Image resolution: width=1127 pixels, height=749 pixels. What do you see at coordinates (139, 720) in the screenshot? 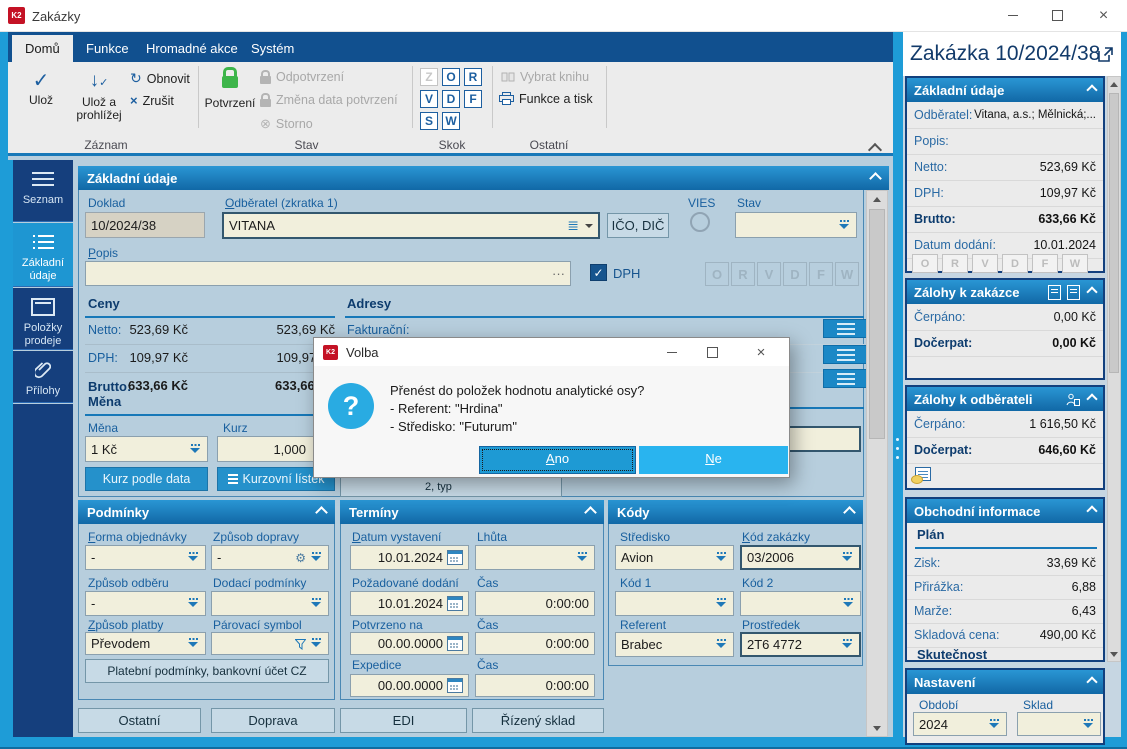
I see `ostatni-button: Ostatní` at bounding box center [139, 720].